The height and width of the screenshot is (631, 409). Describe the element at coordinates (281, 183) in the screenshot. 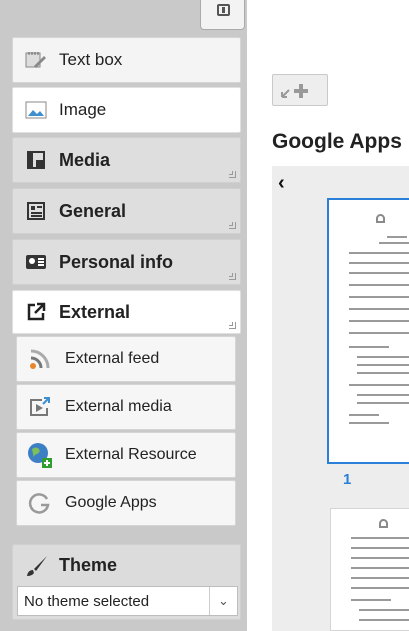

I see `chevron-left-icon: ‹` at that location.